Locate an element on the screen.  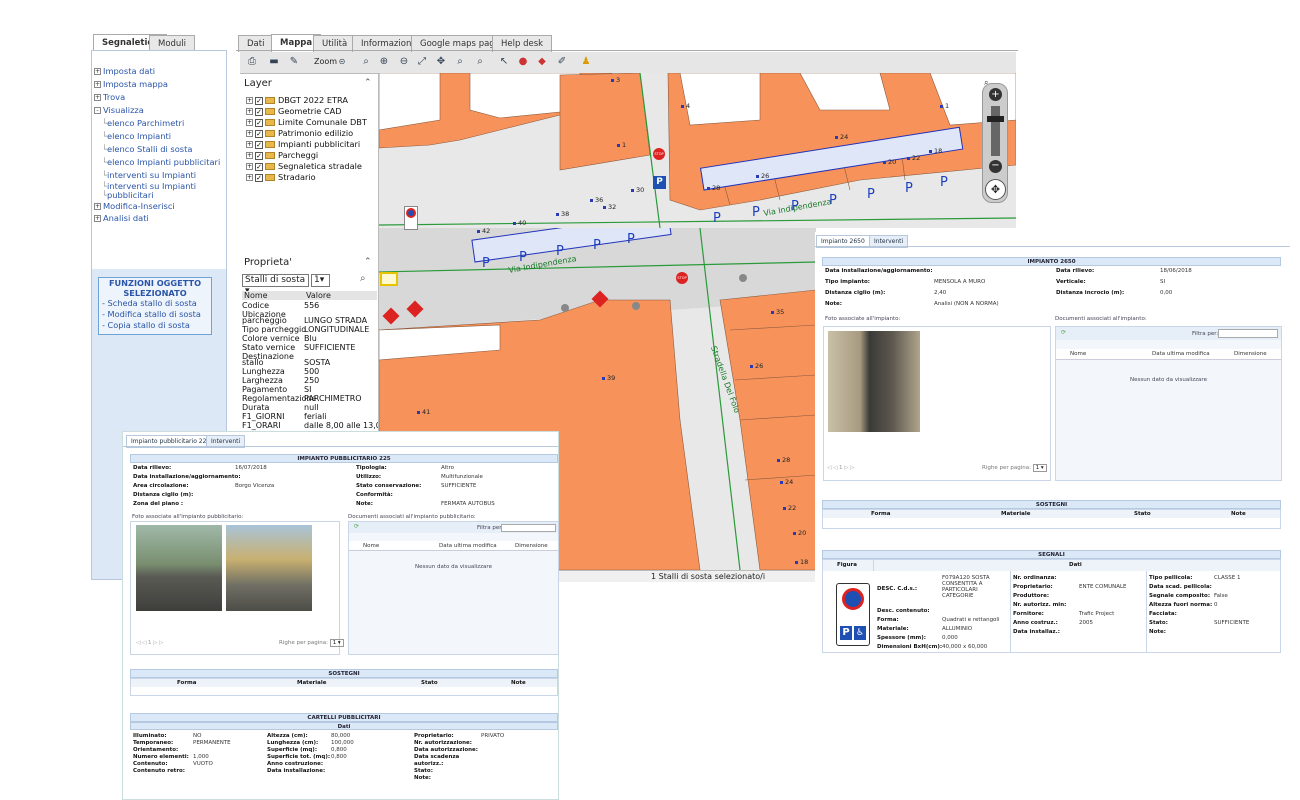
pan-arrows-icon: ✥ is located at coordinates (995, 189).